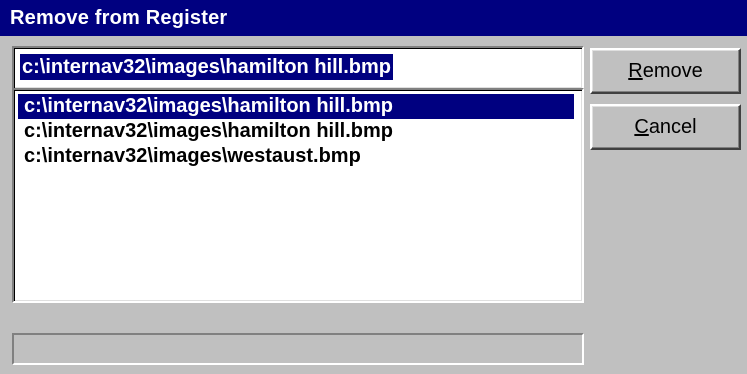 This screenshot has height=374, width=747. Describe the element at coordinates (672, 71) in the screenshot. I see `remove-button-label: emove` at that location.